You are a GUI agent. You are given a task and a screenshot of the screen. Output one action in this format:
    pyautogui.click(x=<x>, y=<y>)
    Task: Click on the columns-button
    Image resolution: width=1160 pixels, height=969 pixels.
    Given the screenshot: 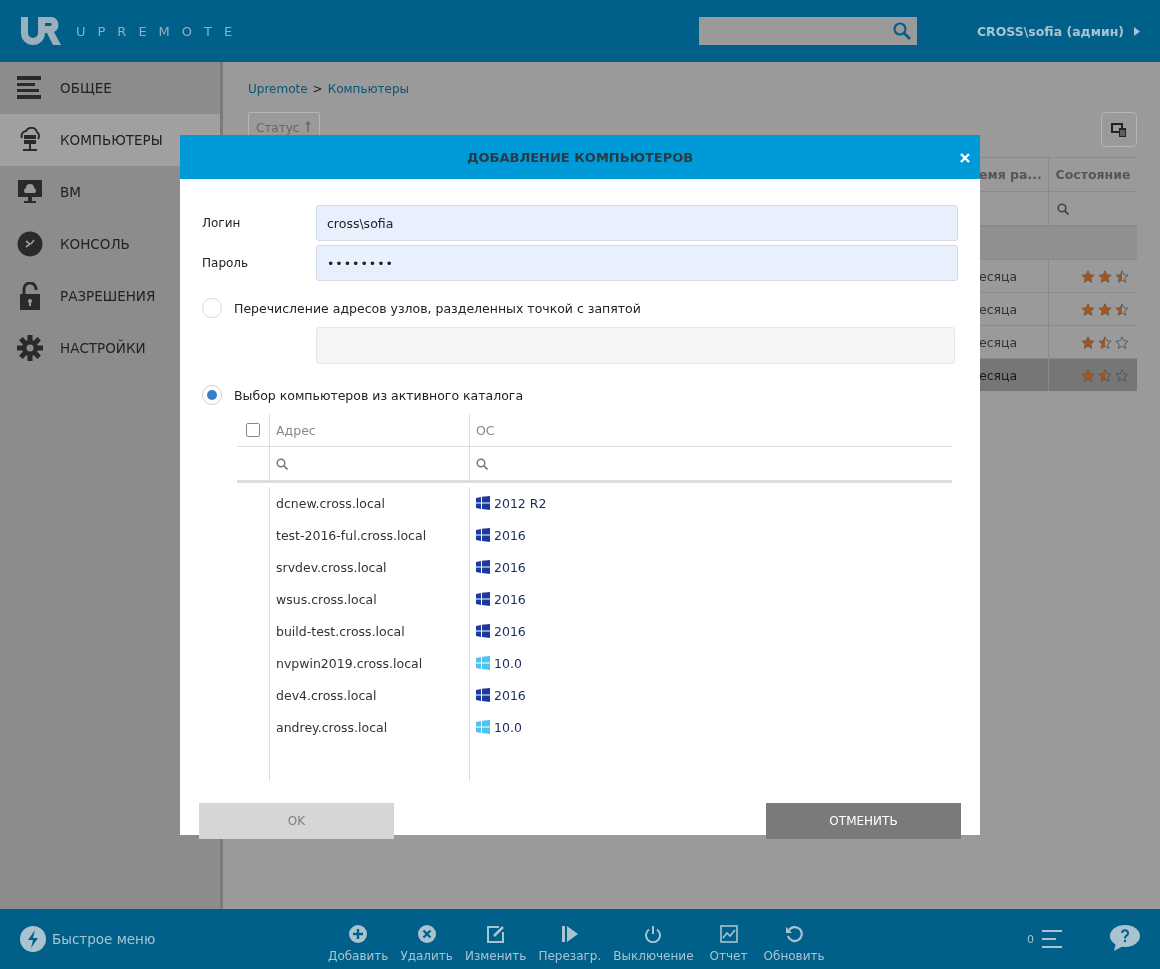 What is the action you would take?
    pyautogui.click(x=1119, y=129)
    